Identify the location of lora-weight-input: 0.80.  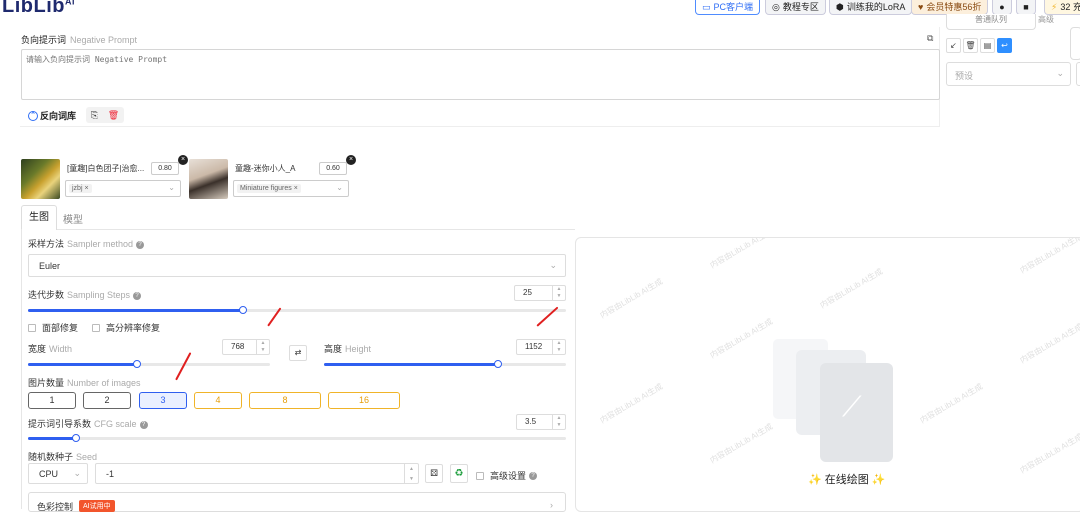
(165, 168).